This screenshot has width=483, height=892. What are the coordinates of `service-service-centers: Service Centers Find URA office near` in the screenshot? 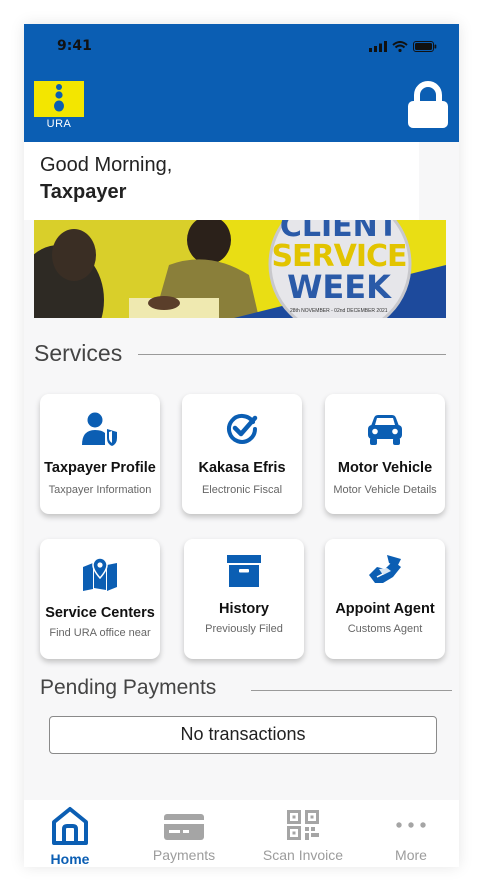 It's located at (100, 599).